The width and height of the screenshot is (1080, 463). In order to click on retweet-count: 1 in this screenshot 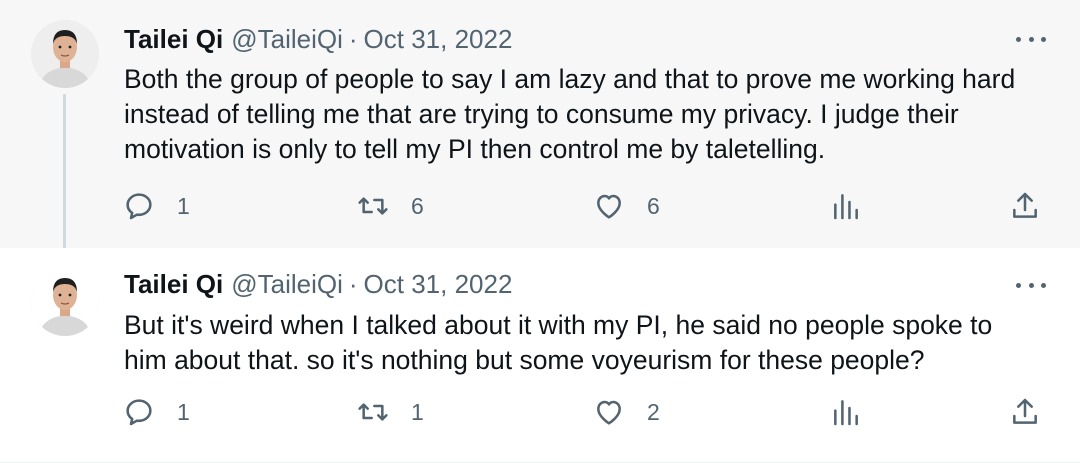, I will do `click(417, 411)`.